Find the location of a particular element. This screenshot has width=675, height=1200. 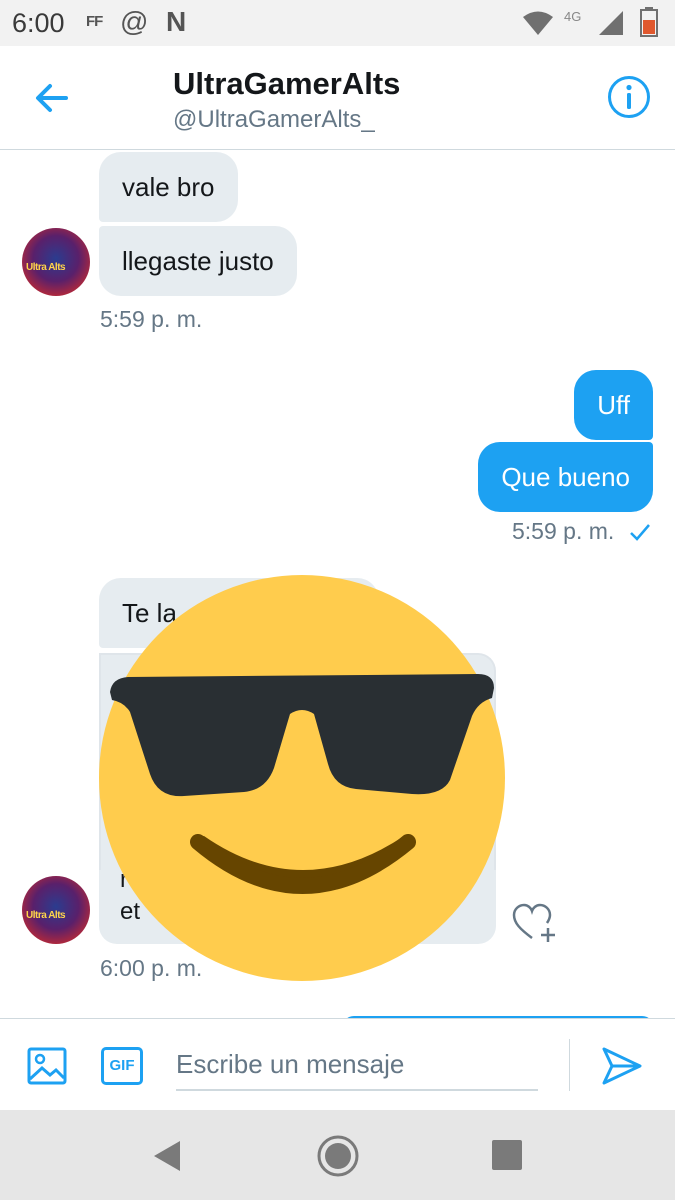

status-time: 6:00 is located at coordinates (38, 23).